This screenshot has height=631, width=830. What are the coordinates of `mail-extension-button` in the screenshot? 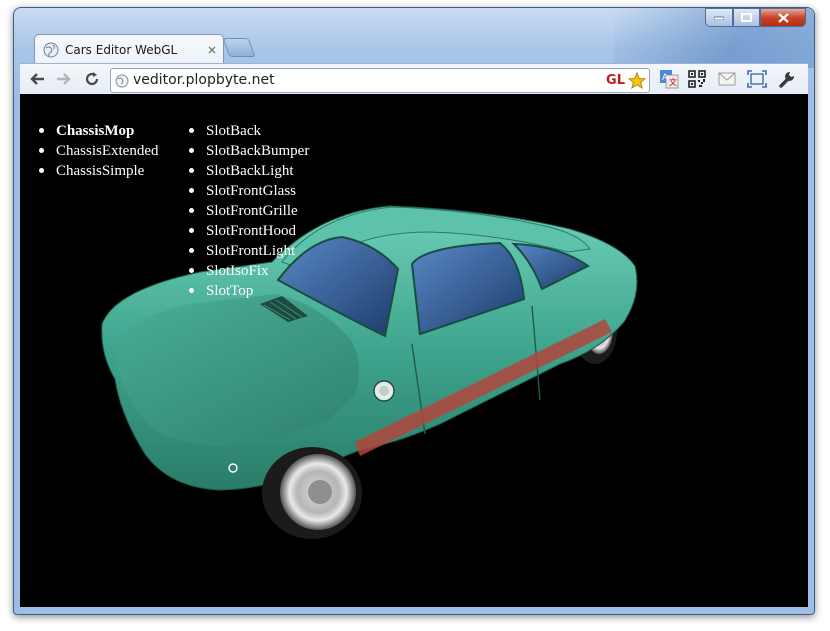 It's located at (727, 79).